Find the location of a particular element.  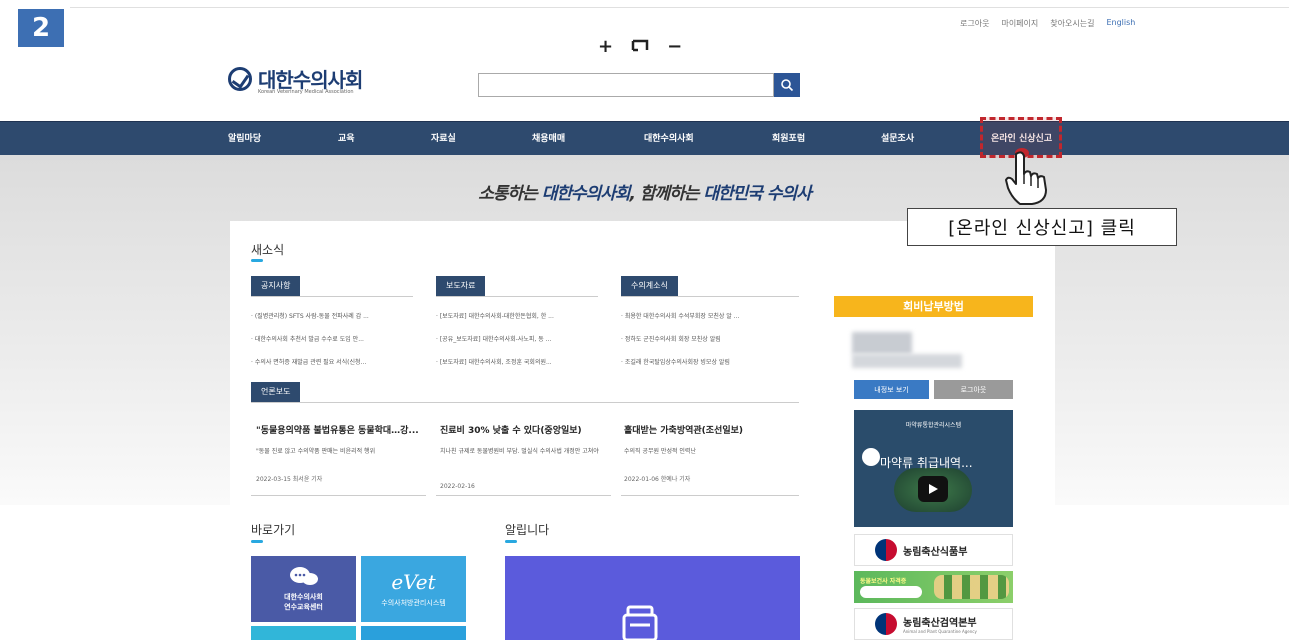

nav-forum: 회원포럼 is located at coordinates (788, 139).